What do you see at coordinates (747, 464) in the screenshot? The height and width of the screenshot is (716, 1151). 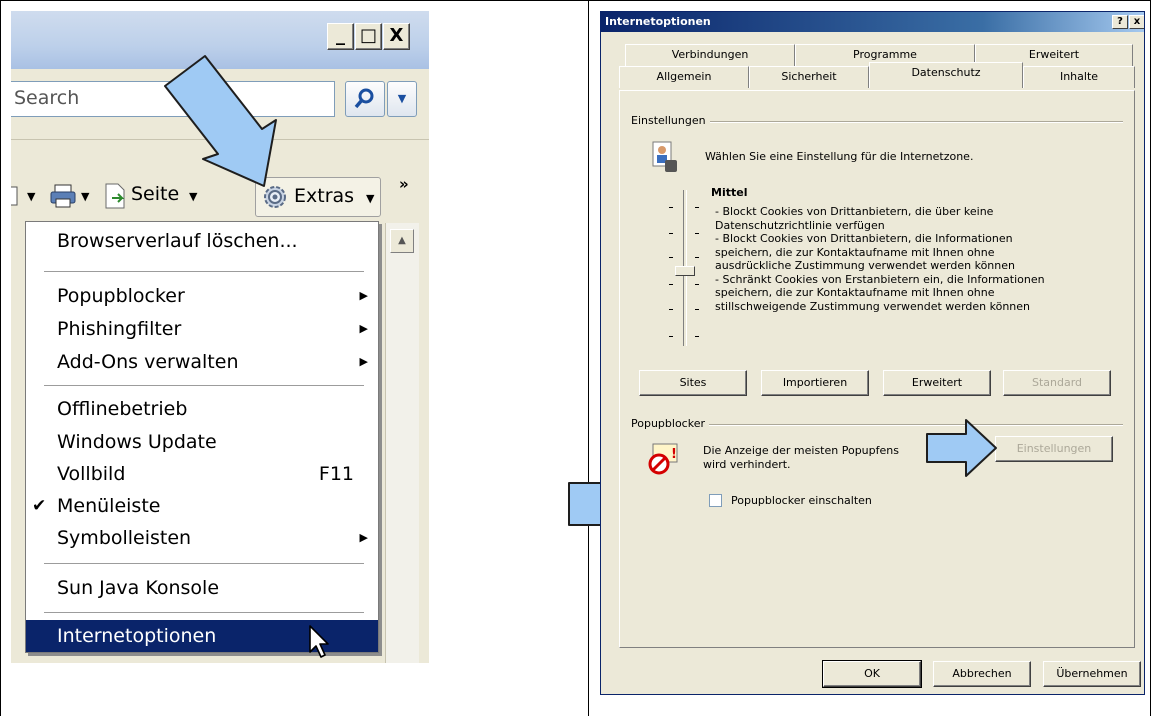 I see `popup-description-line2: wird verhindert.` at bounding box center [747, 464].